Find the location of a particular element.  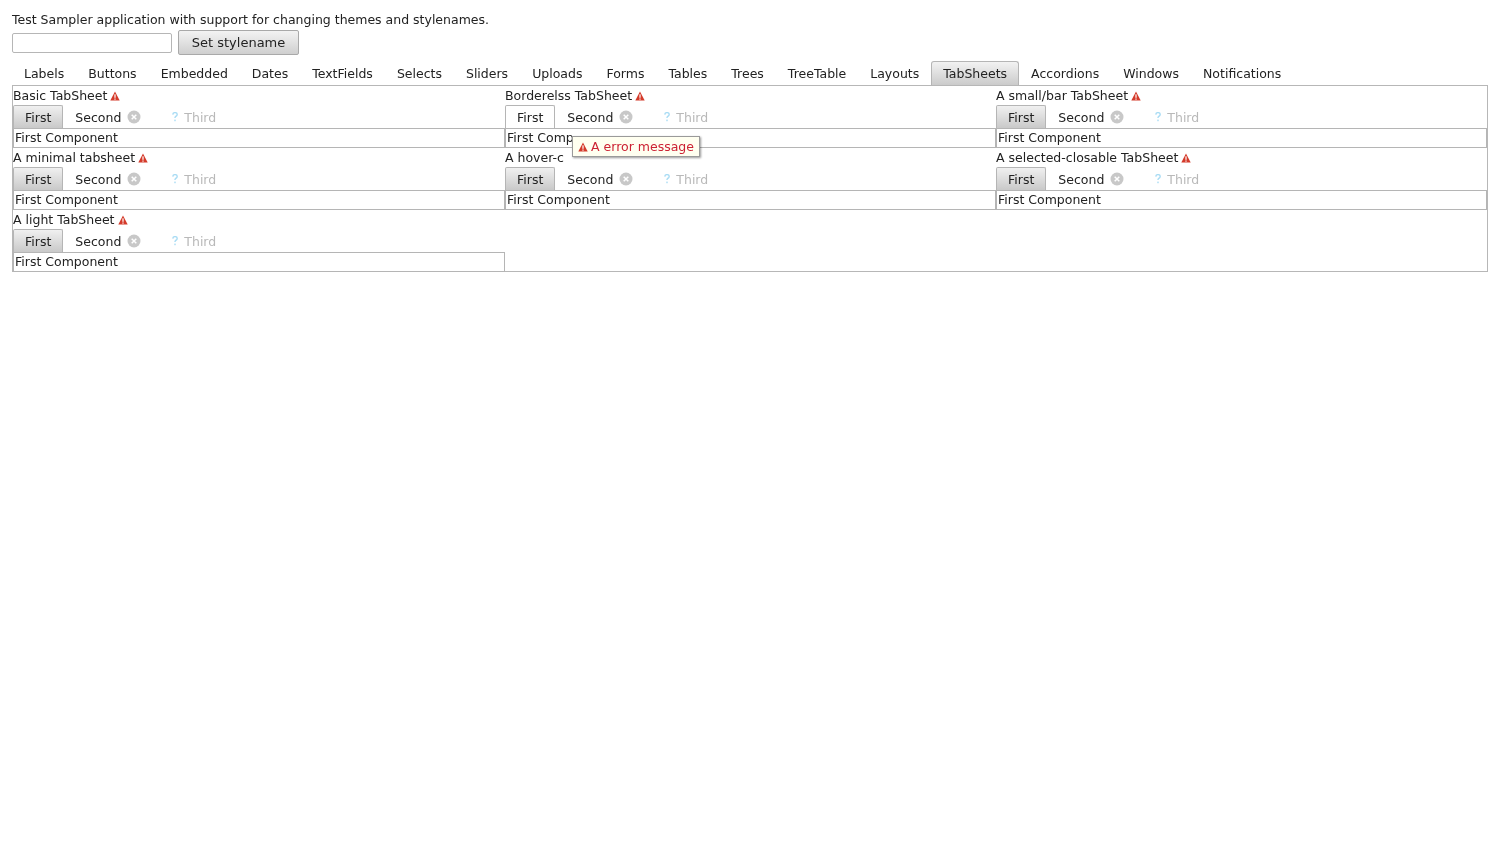

main-tab: Sliders is located at coordinates (487, 73).